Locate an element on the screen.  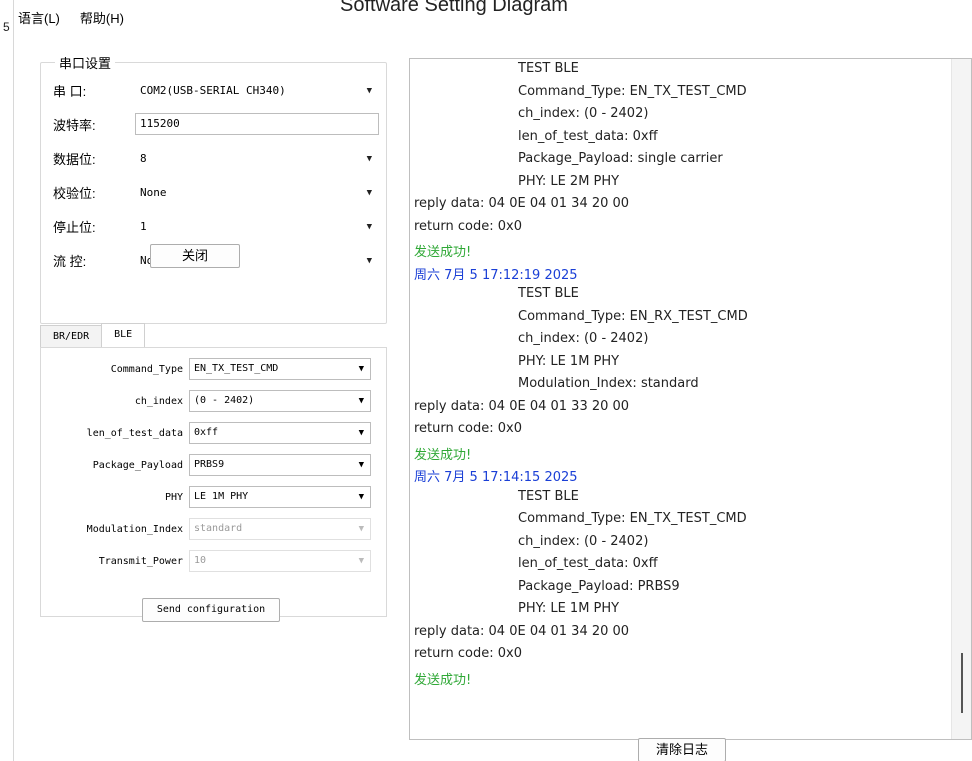
package-payload-label: Package_Payload is located at coordinates (137, 465).